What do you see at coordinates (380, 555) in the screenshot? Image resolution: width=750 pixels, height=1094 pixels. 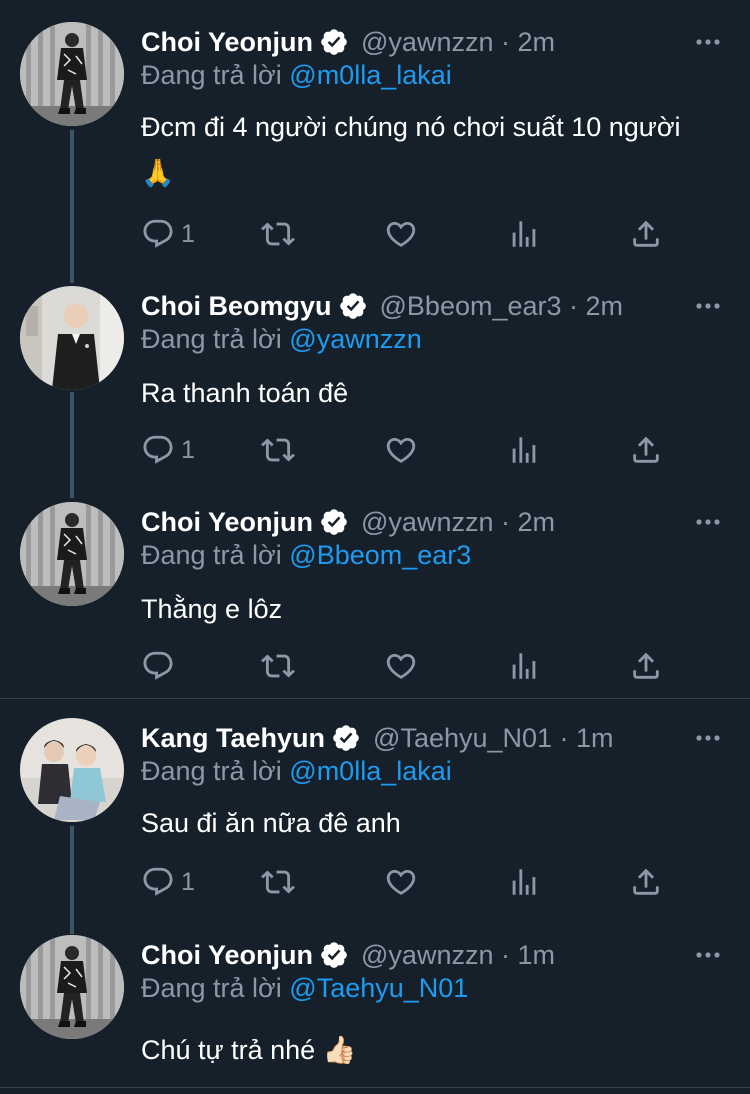 I see `reply-mention: @Bbeom_ear3` at bounding box center [380, 555].